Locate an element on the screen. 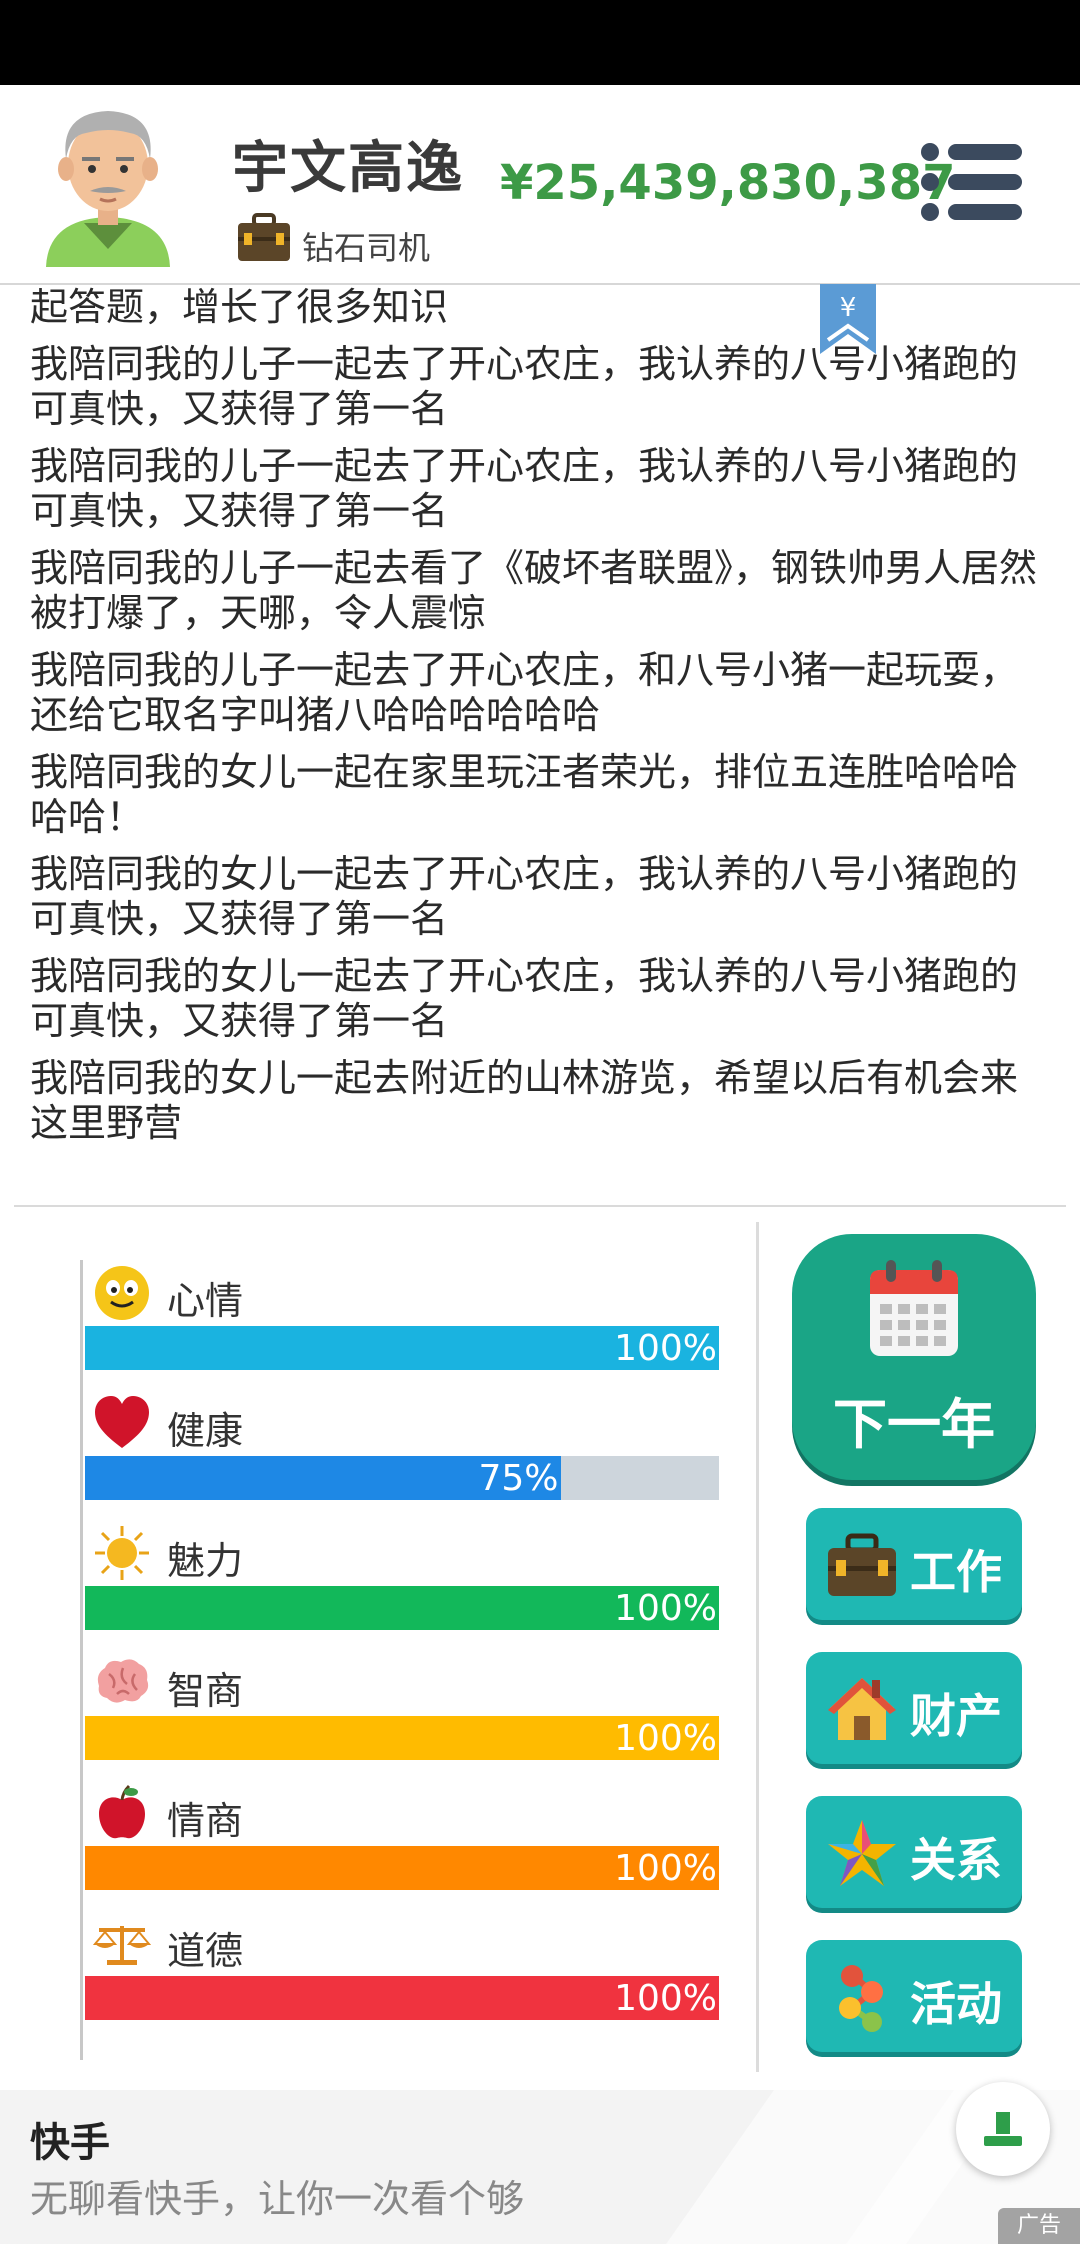 The image size is (1080, 2244). avatar is located at coordinates (108, 189).